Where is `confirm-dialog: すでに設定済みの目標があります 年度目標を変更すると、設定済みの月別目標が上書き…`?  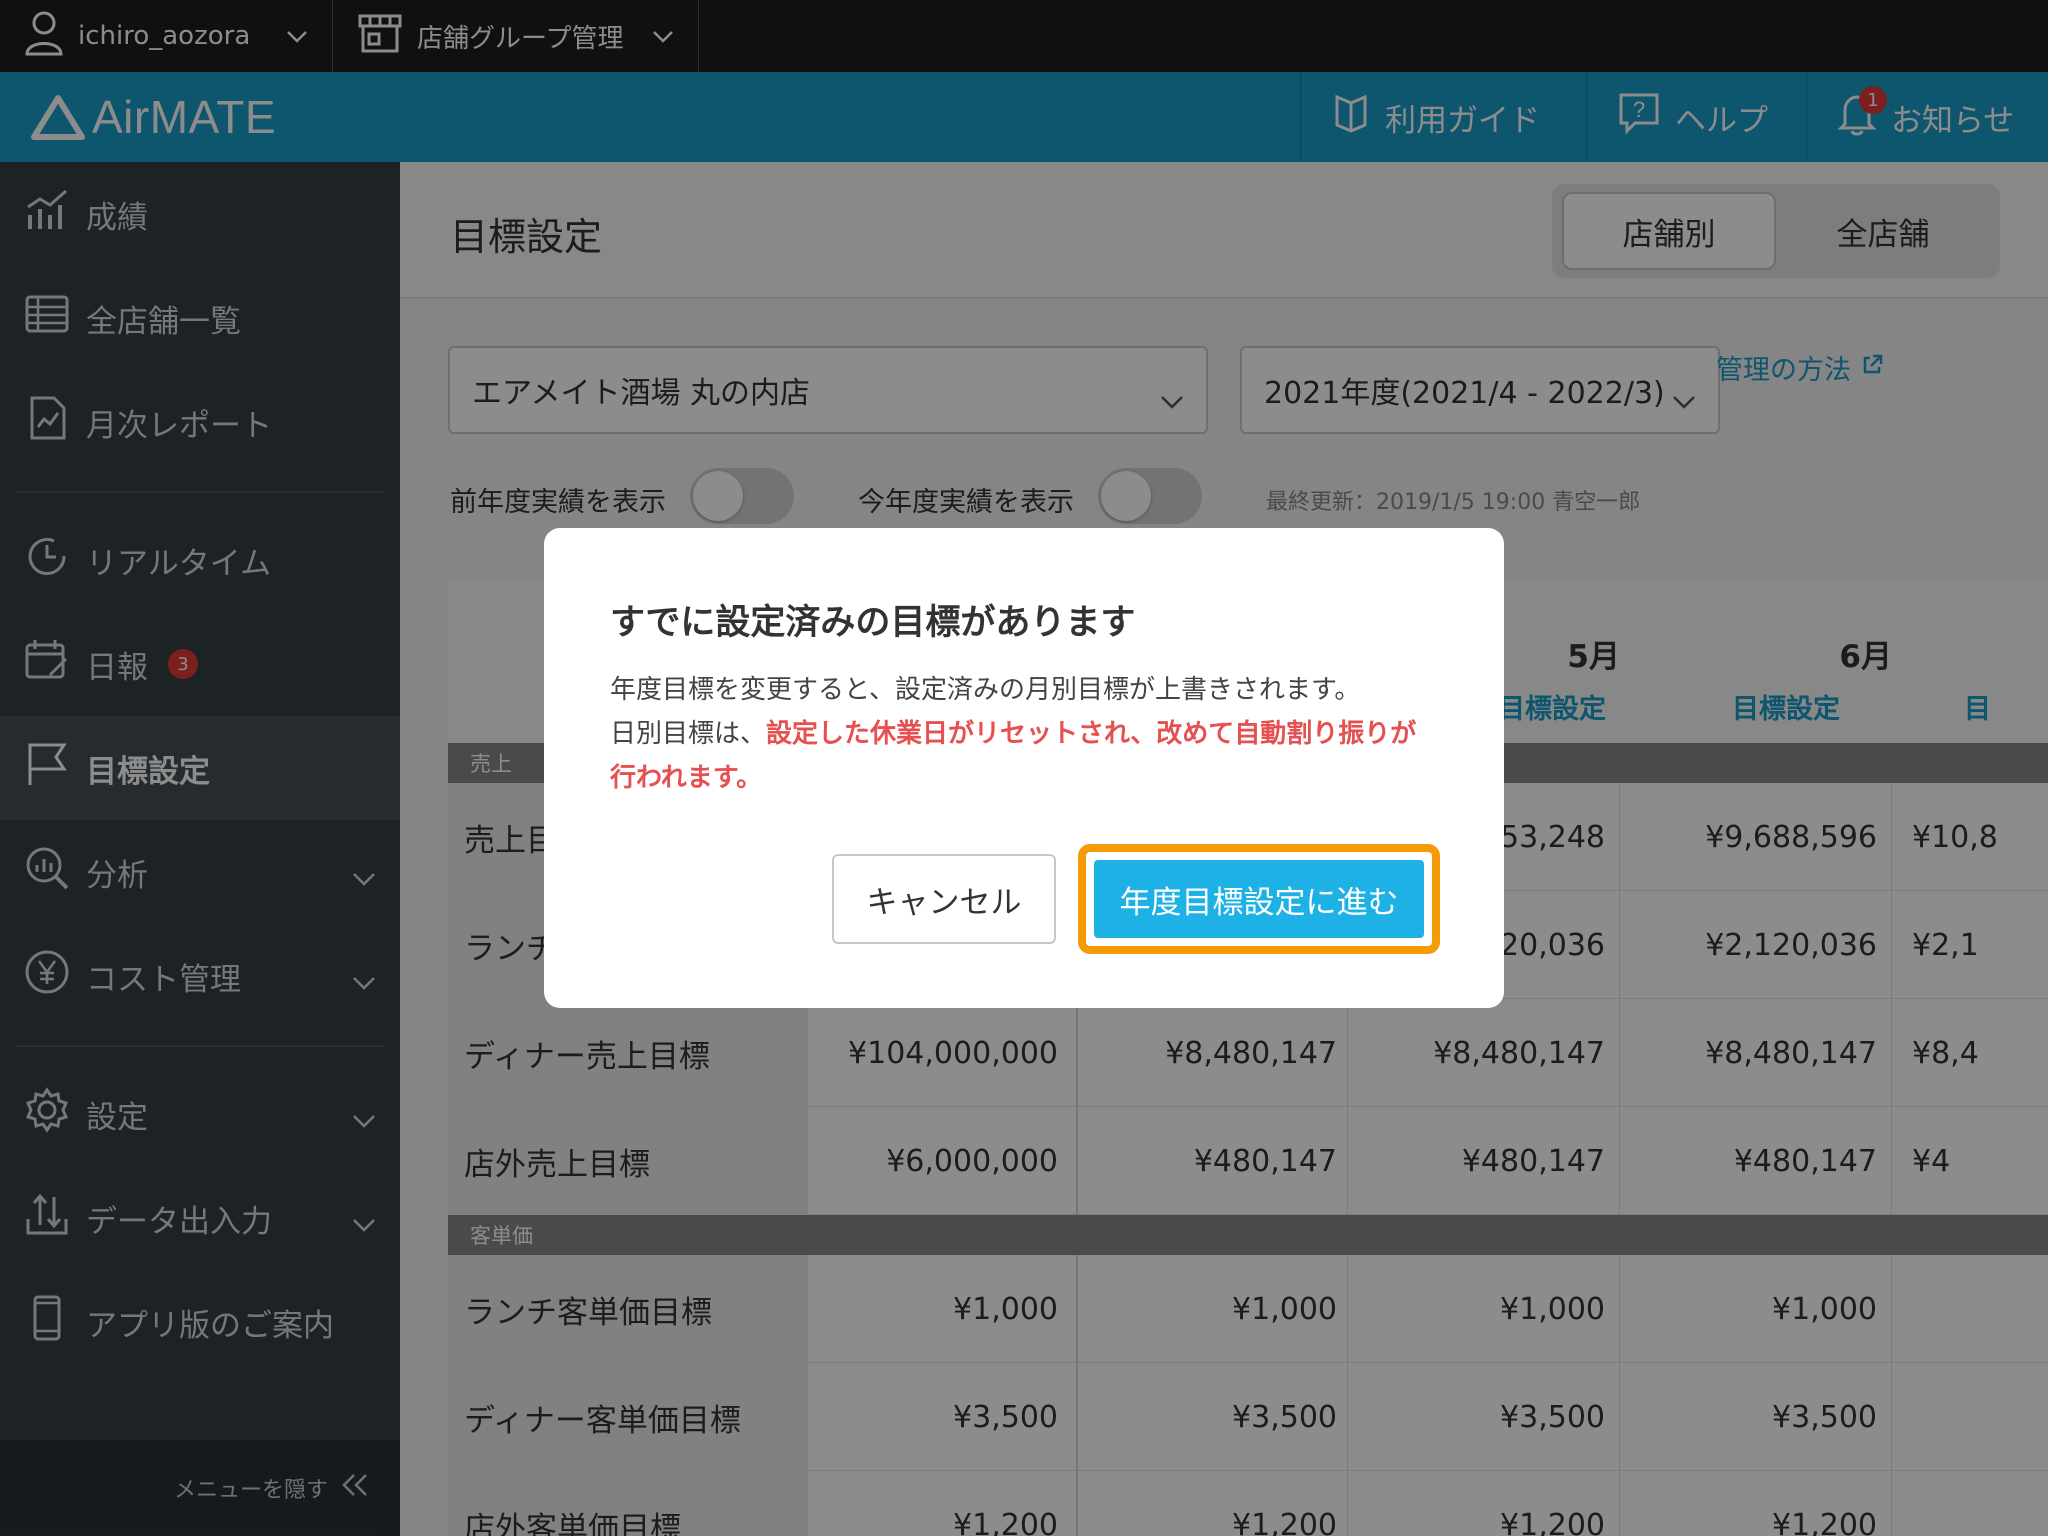 confirm-dialog: すでに設定済みの目標があります 年度目標を変更すると、設定済みの月別目標が上書き… is located at coordinates (1024, 768).